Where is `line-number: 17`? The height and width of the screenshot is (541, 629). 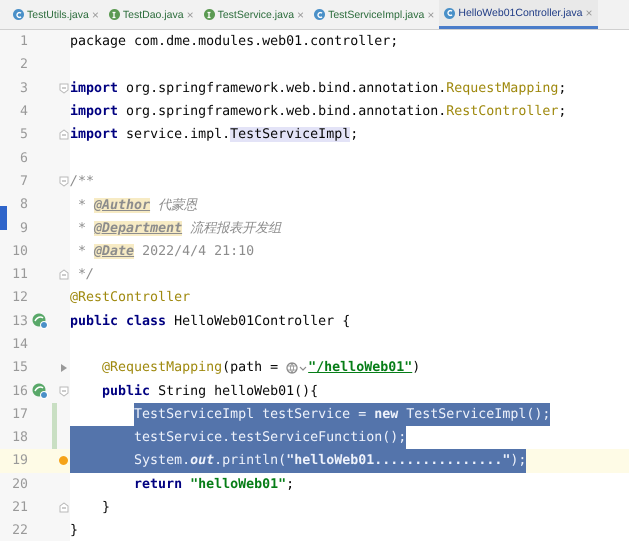 line-number: 17 is located at coordinates (19, 414).